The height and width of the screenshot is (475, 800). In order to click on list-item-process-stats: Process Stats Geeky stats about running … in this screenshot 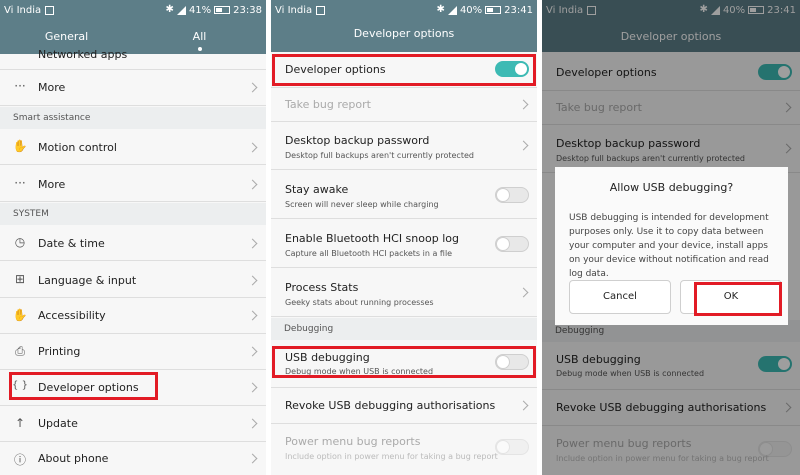, I will do `click(404, 293)`.